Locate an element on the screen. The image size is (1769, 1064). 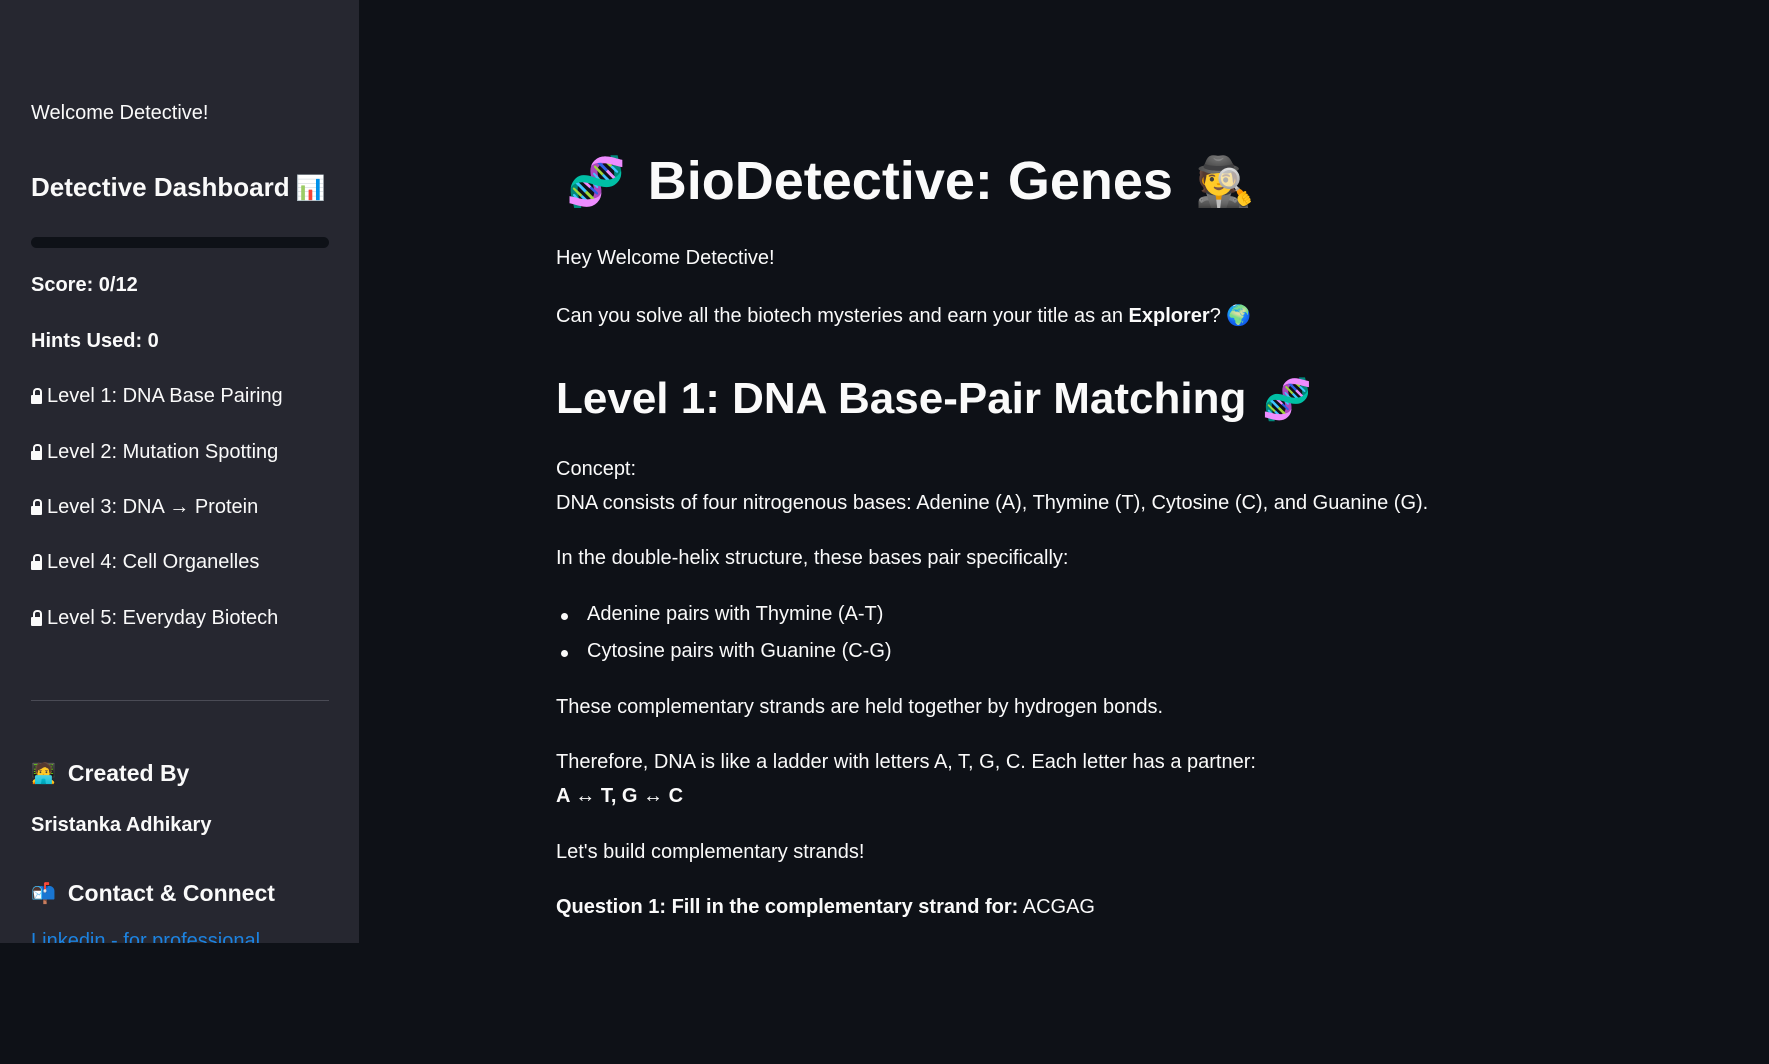
intro-text-bold: Explorer is located at coordinates (1169, 316).